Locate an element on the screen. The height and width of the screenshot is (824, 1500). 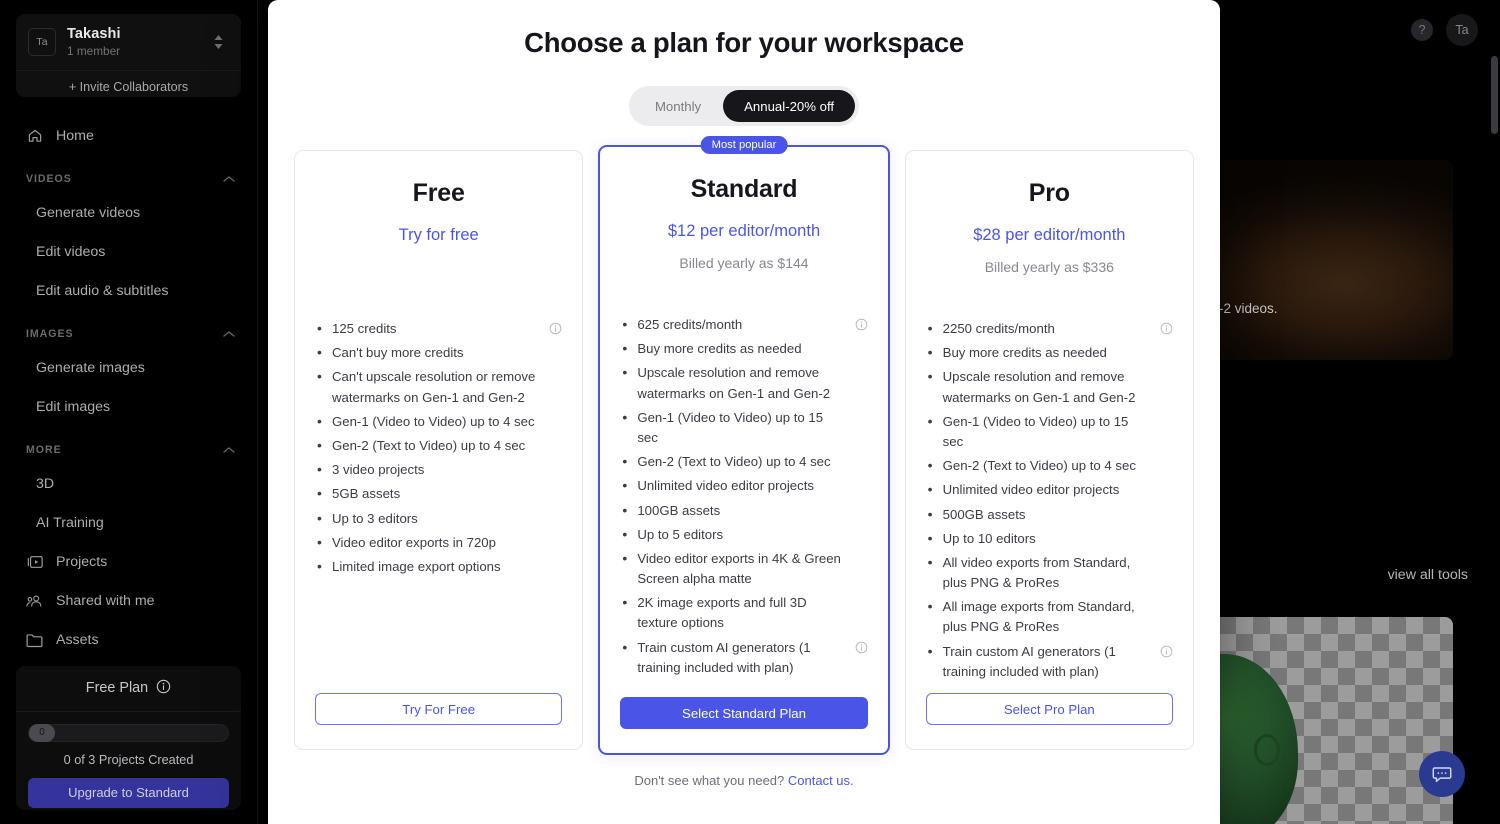
sidebar-item-edit-videos: Edit videos is located at coordinates (128, 252).